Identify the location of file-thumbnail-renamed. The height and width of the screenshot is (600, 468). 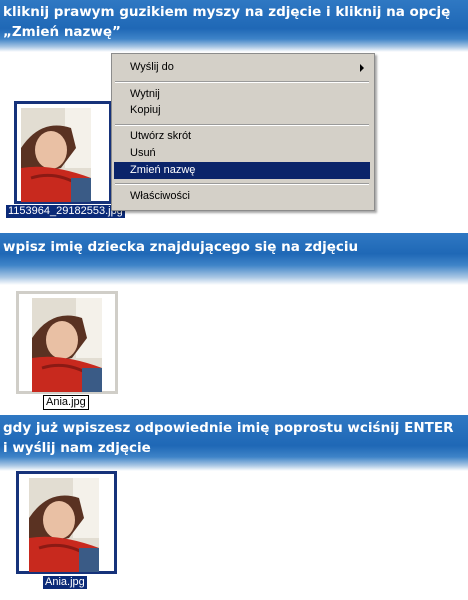
(66, 522).